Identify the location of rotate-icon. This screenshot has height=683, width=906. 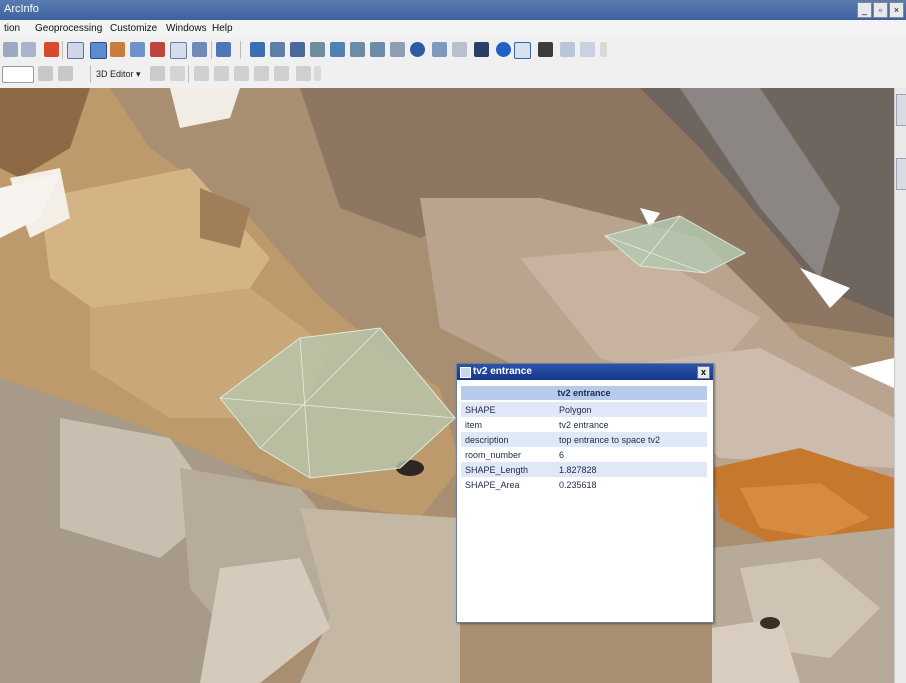
(241, 73).